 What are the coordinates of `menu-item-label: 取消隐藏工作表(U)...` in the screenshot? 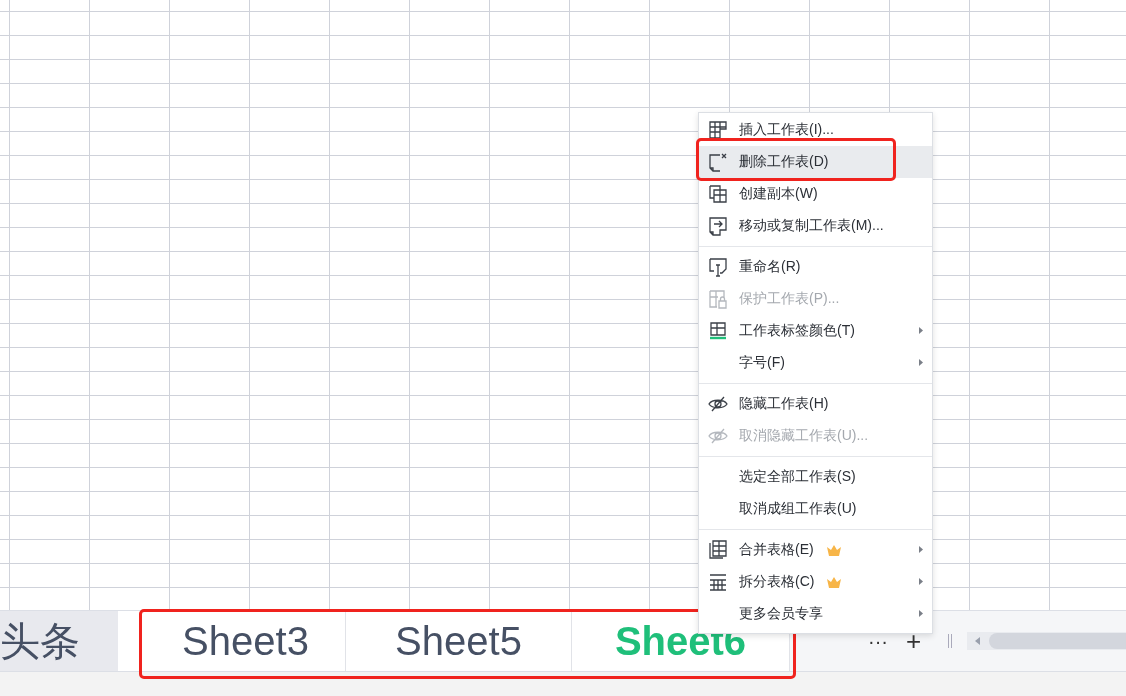 It's located at (804, 436).